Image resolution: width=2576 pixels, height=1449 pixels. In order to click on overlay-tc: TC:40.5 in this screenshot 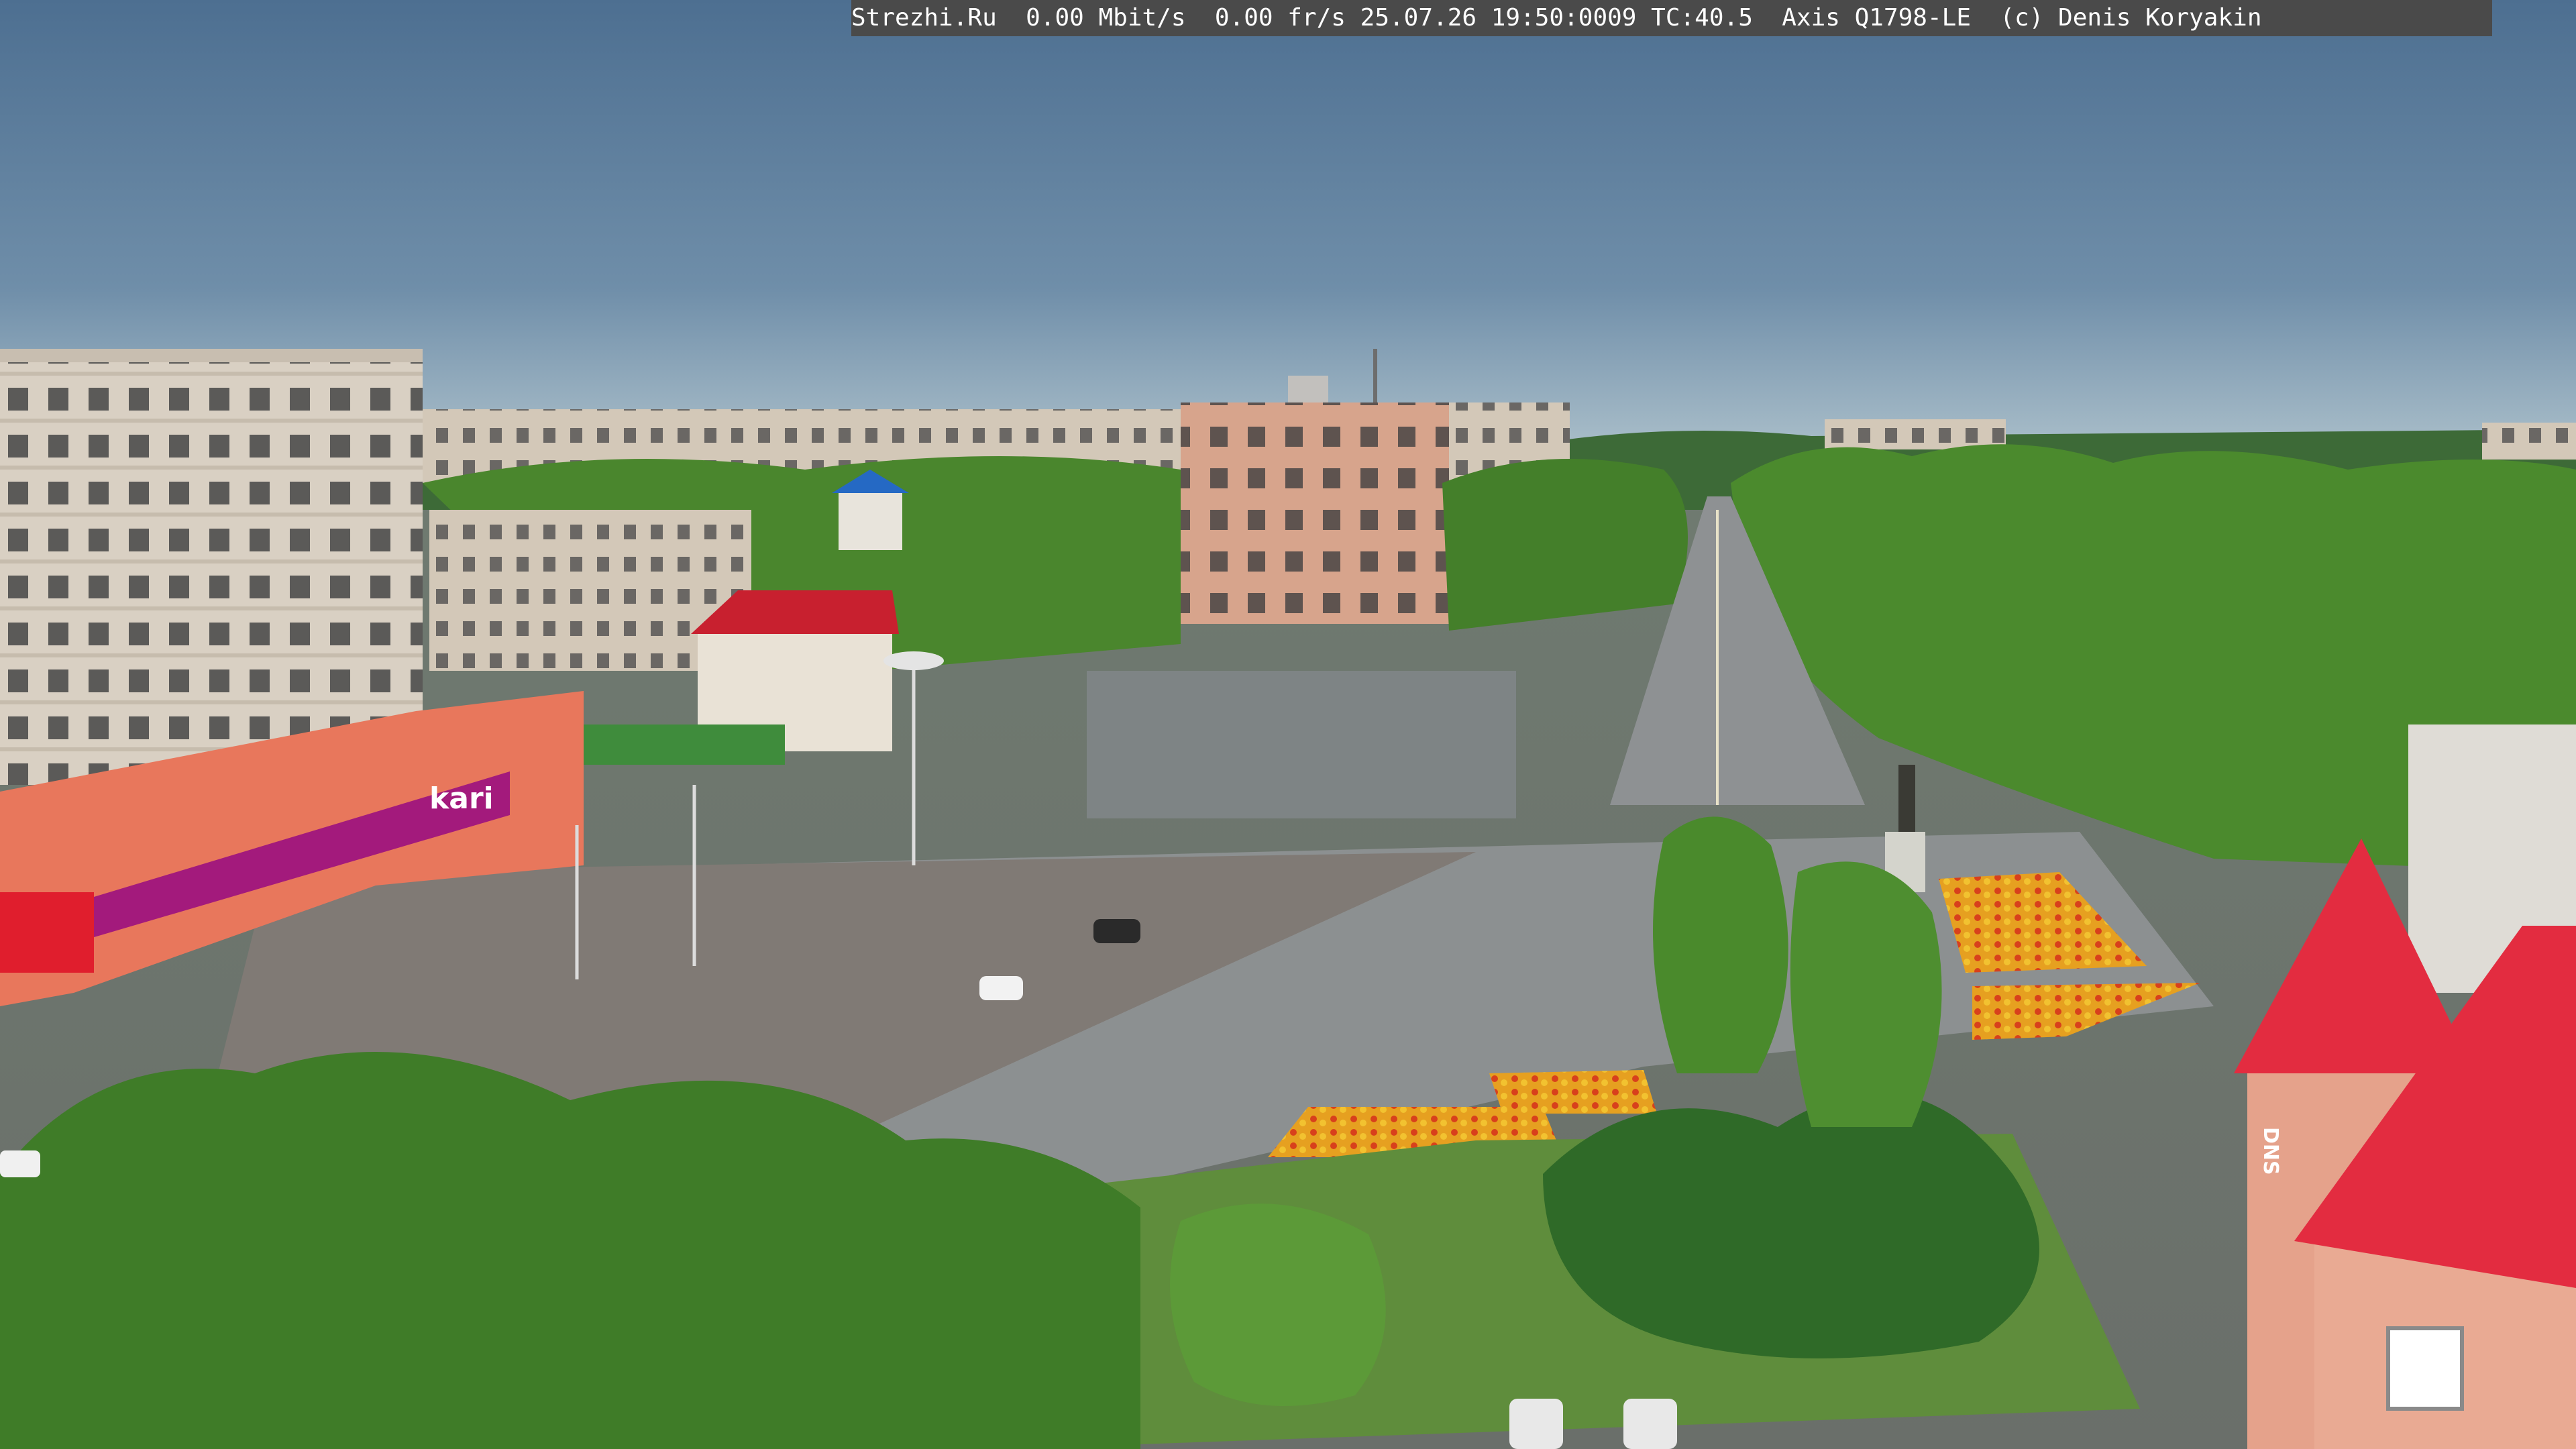, I will do `click(1702, 18)`.